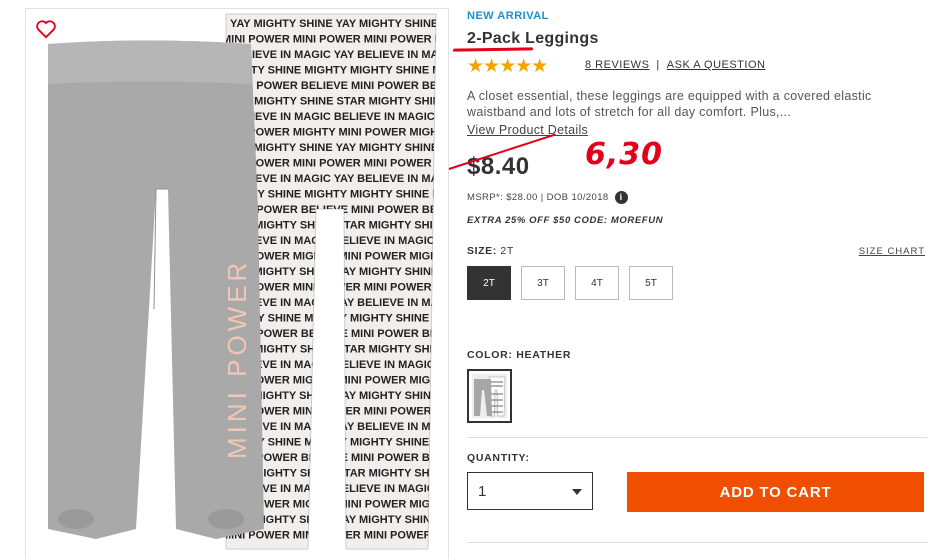 The width and height of the screenshot is (933, 559). I want to click on annotation-price: 6,30, so click(624, 154).